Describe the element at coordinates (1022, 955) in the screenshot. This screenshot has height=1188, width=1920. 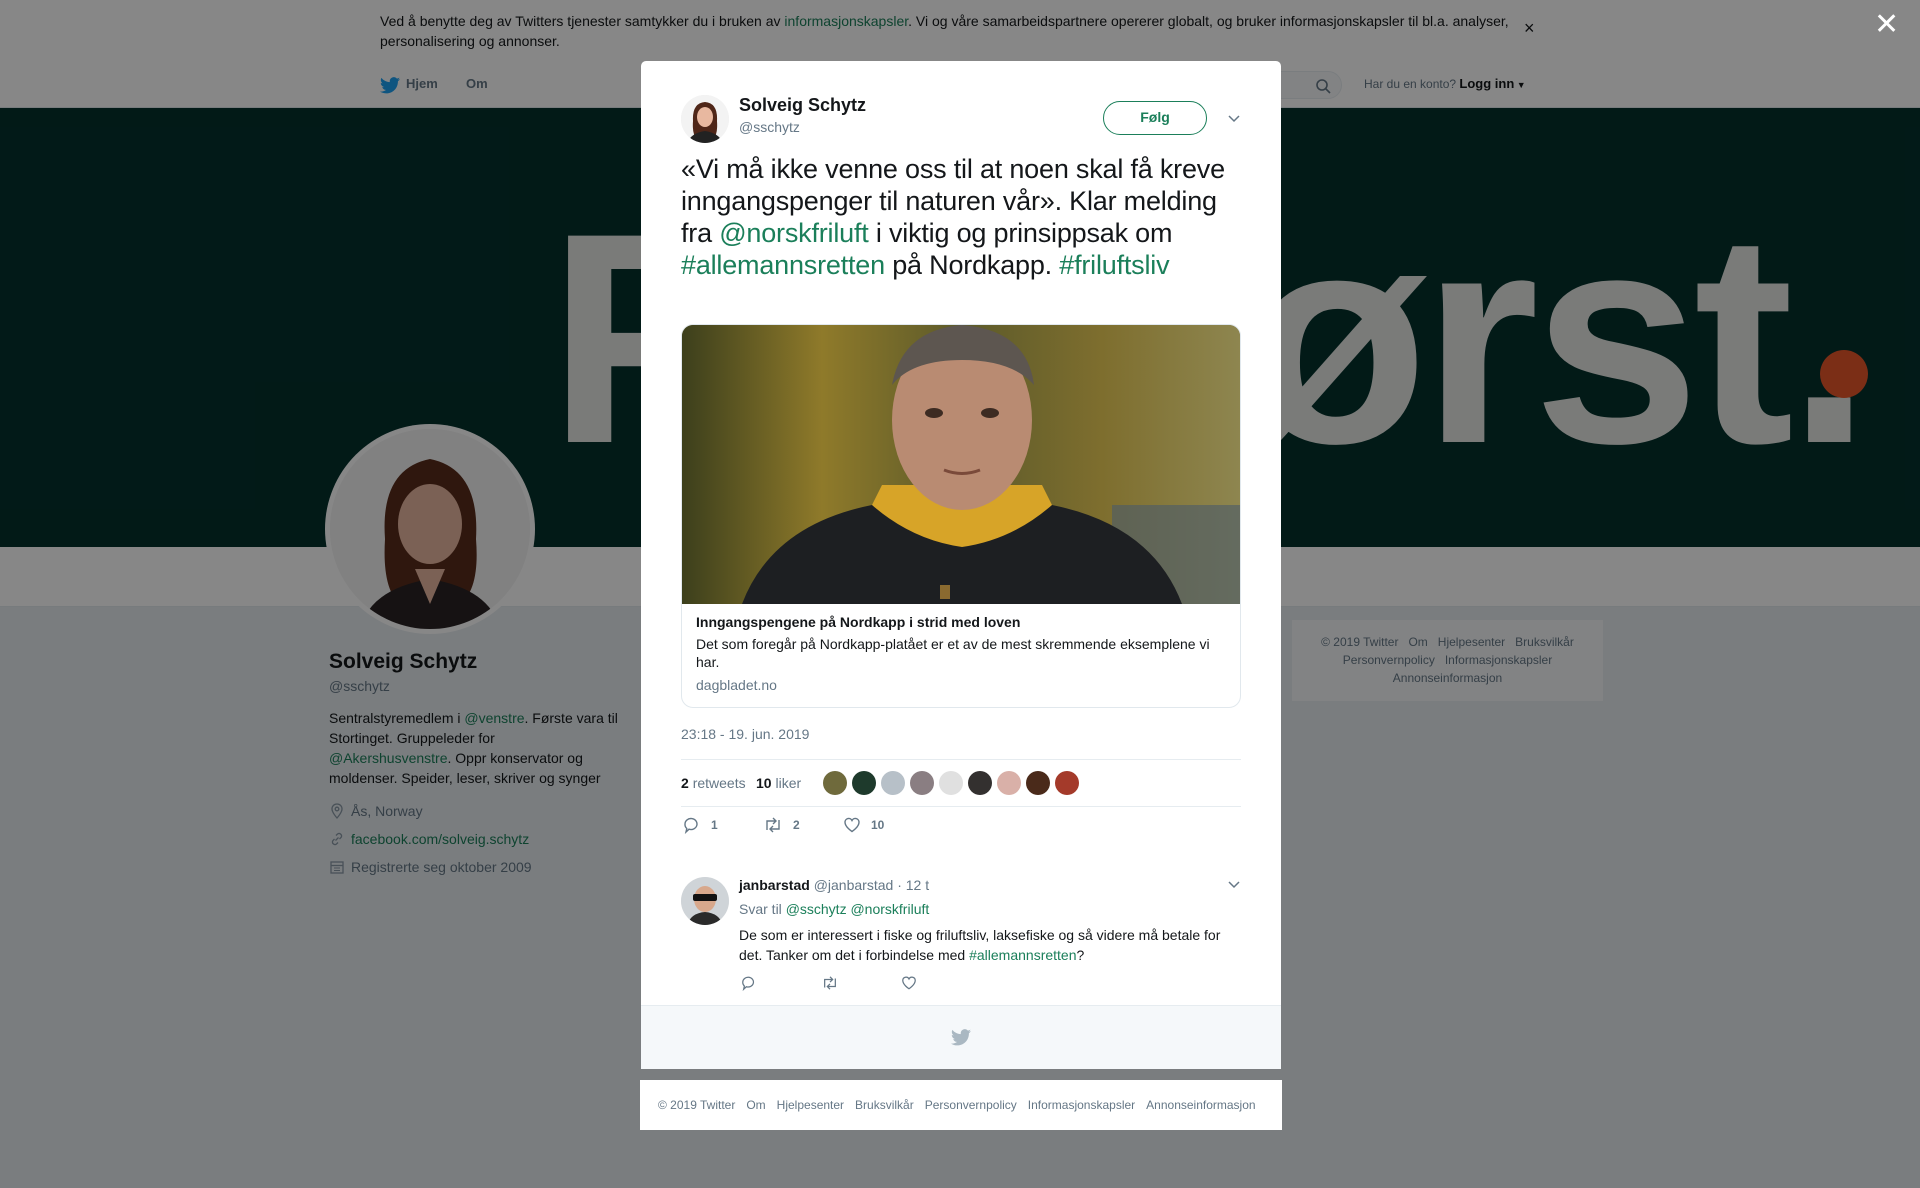
I see `reply-hashtag-allemannsretten: #allemannsretten` at that location.